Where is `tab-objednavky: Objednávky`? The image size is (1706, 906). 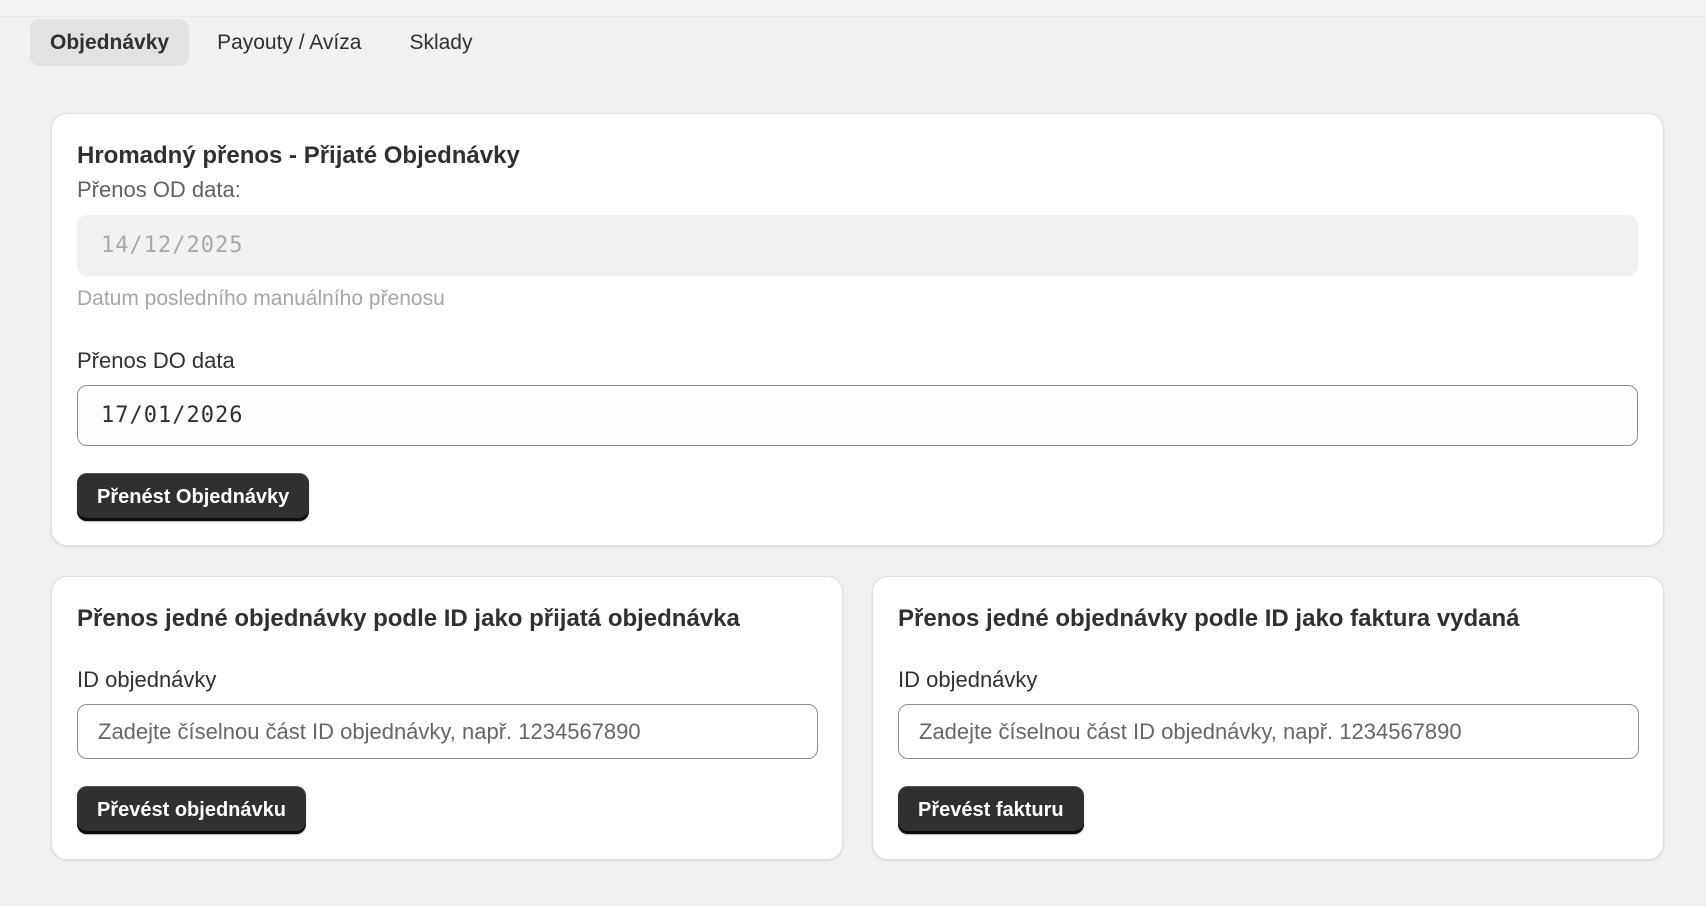
tab-objednavky: Objednávky is located at coordinates (110, 42).